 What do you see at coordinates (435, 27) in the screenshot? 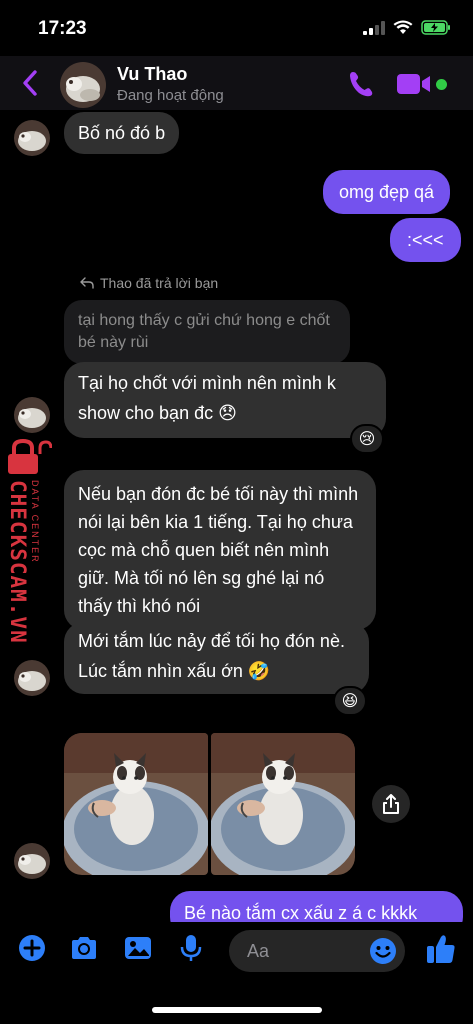
I see `battery-charging-icon` at bounding box center [435, 27].